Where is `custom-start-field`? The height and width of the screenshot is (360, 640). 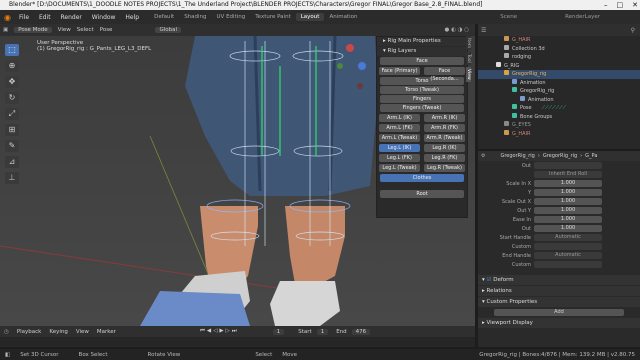
custom-start-field is located at coordinates (568, 246).